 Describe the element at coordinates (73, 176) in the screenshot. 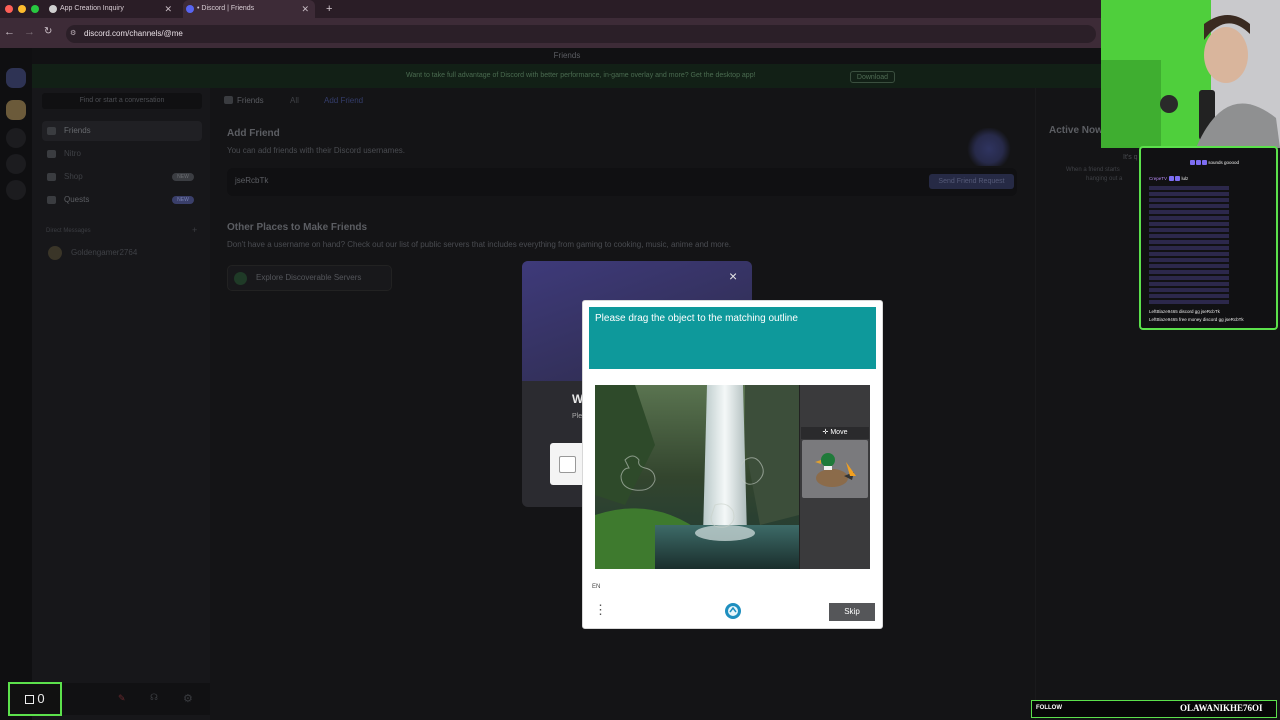

I see `sidebar-item-label: Shop` at that location.